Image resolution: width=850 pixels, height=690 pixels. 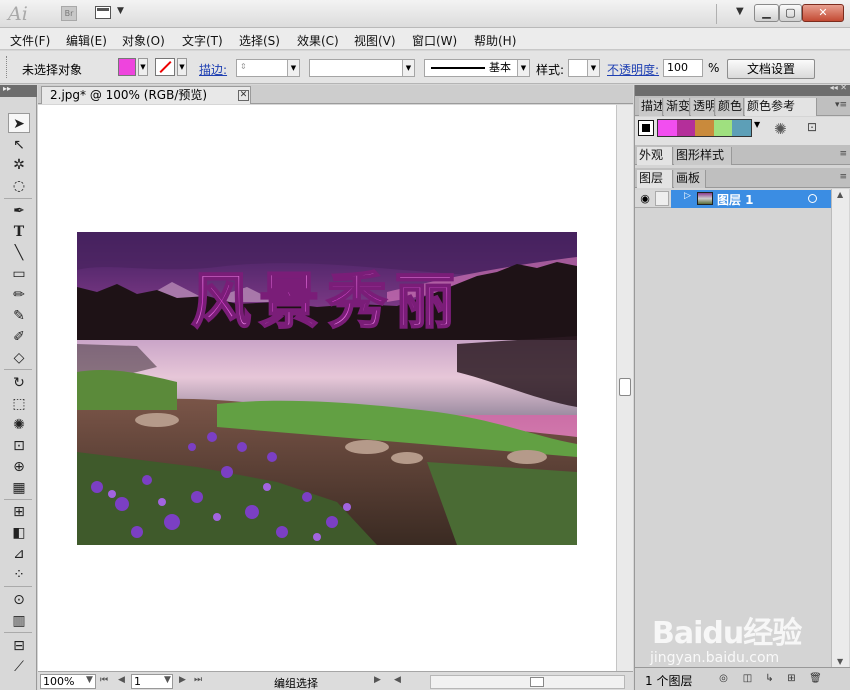 I want to click on save-color-group-icon: ⊡, so click(x=812, y=127).